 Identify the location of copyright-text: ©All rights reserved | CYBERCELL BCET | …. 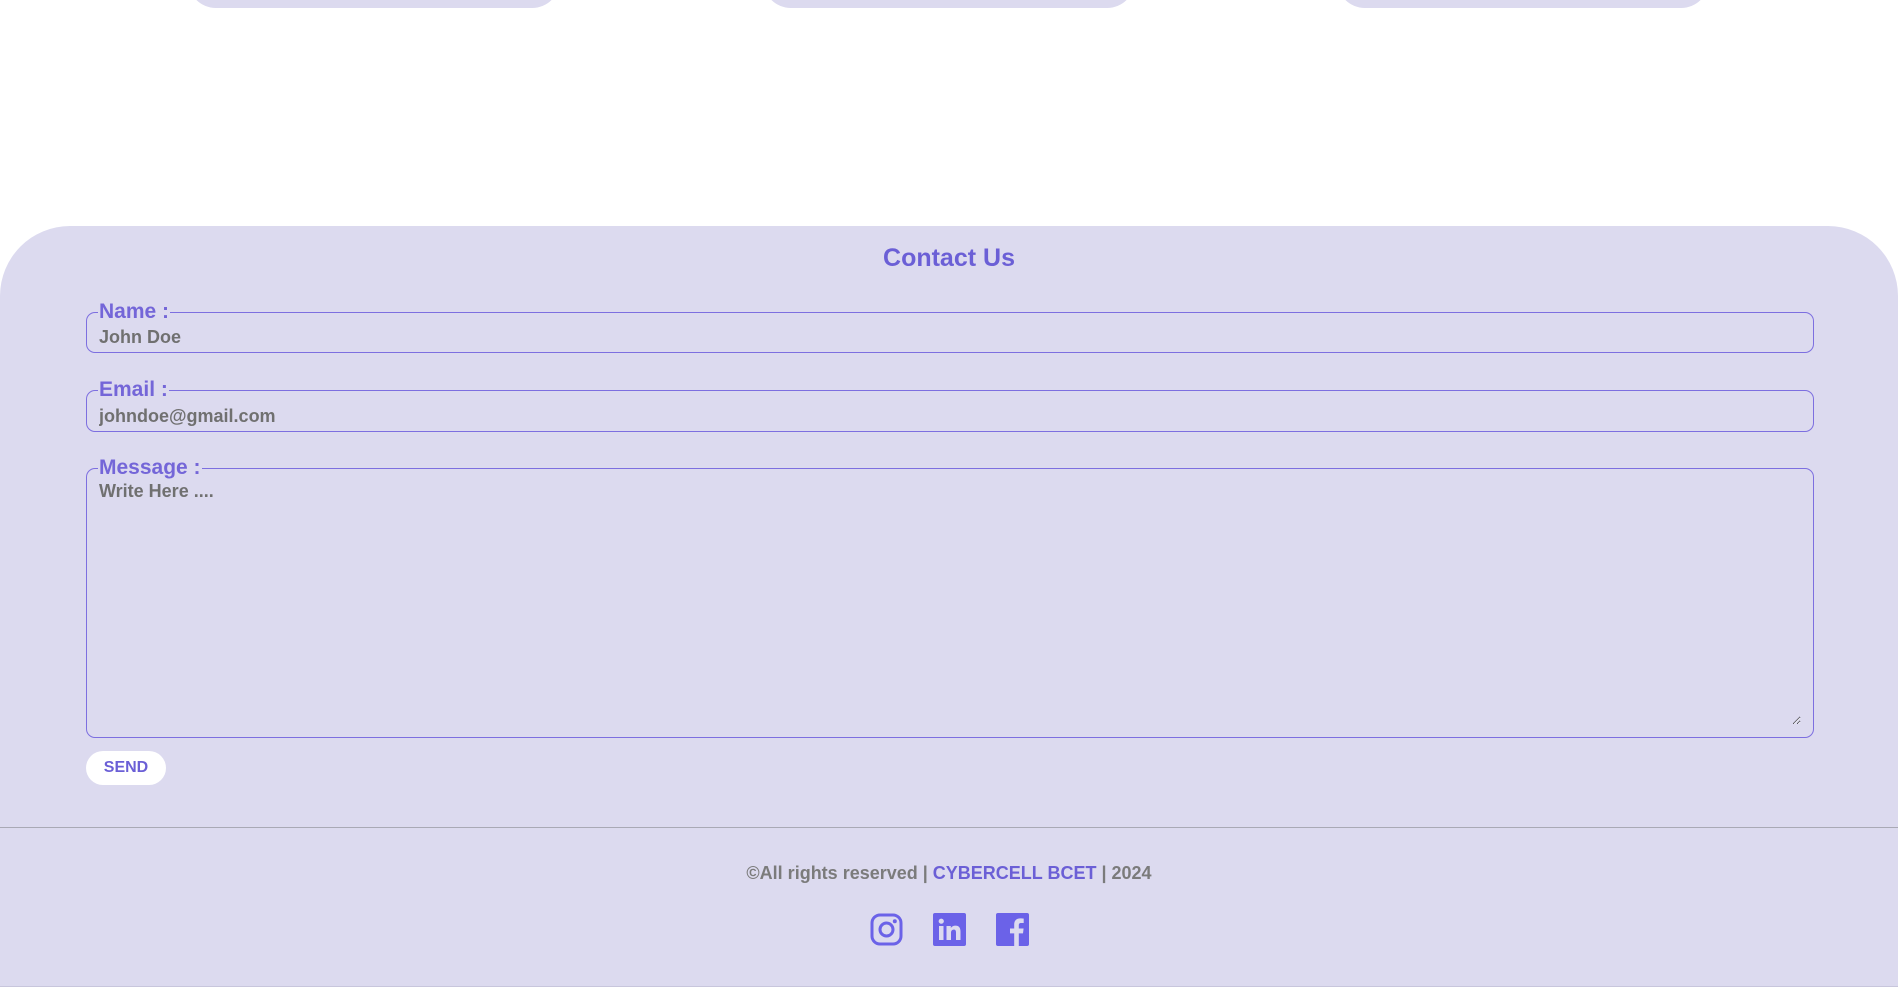
(949, 873).